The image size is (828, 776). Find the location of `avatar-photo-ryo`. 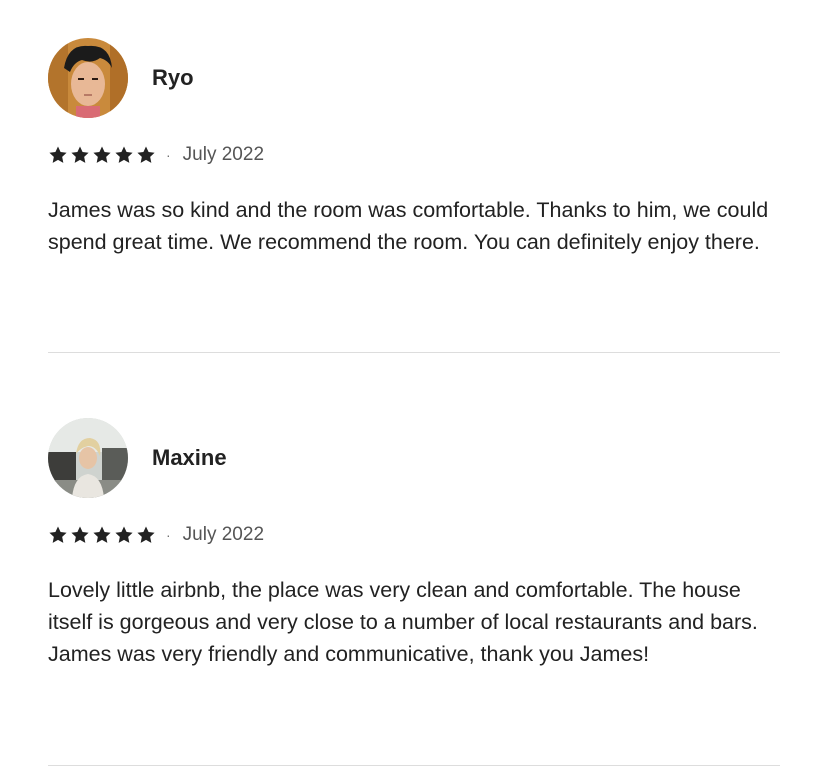

avatar-photo-ryo is located at coordinates (88, 78).